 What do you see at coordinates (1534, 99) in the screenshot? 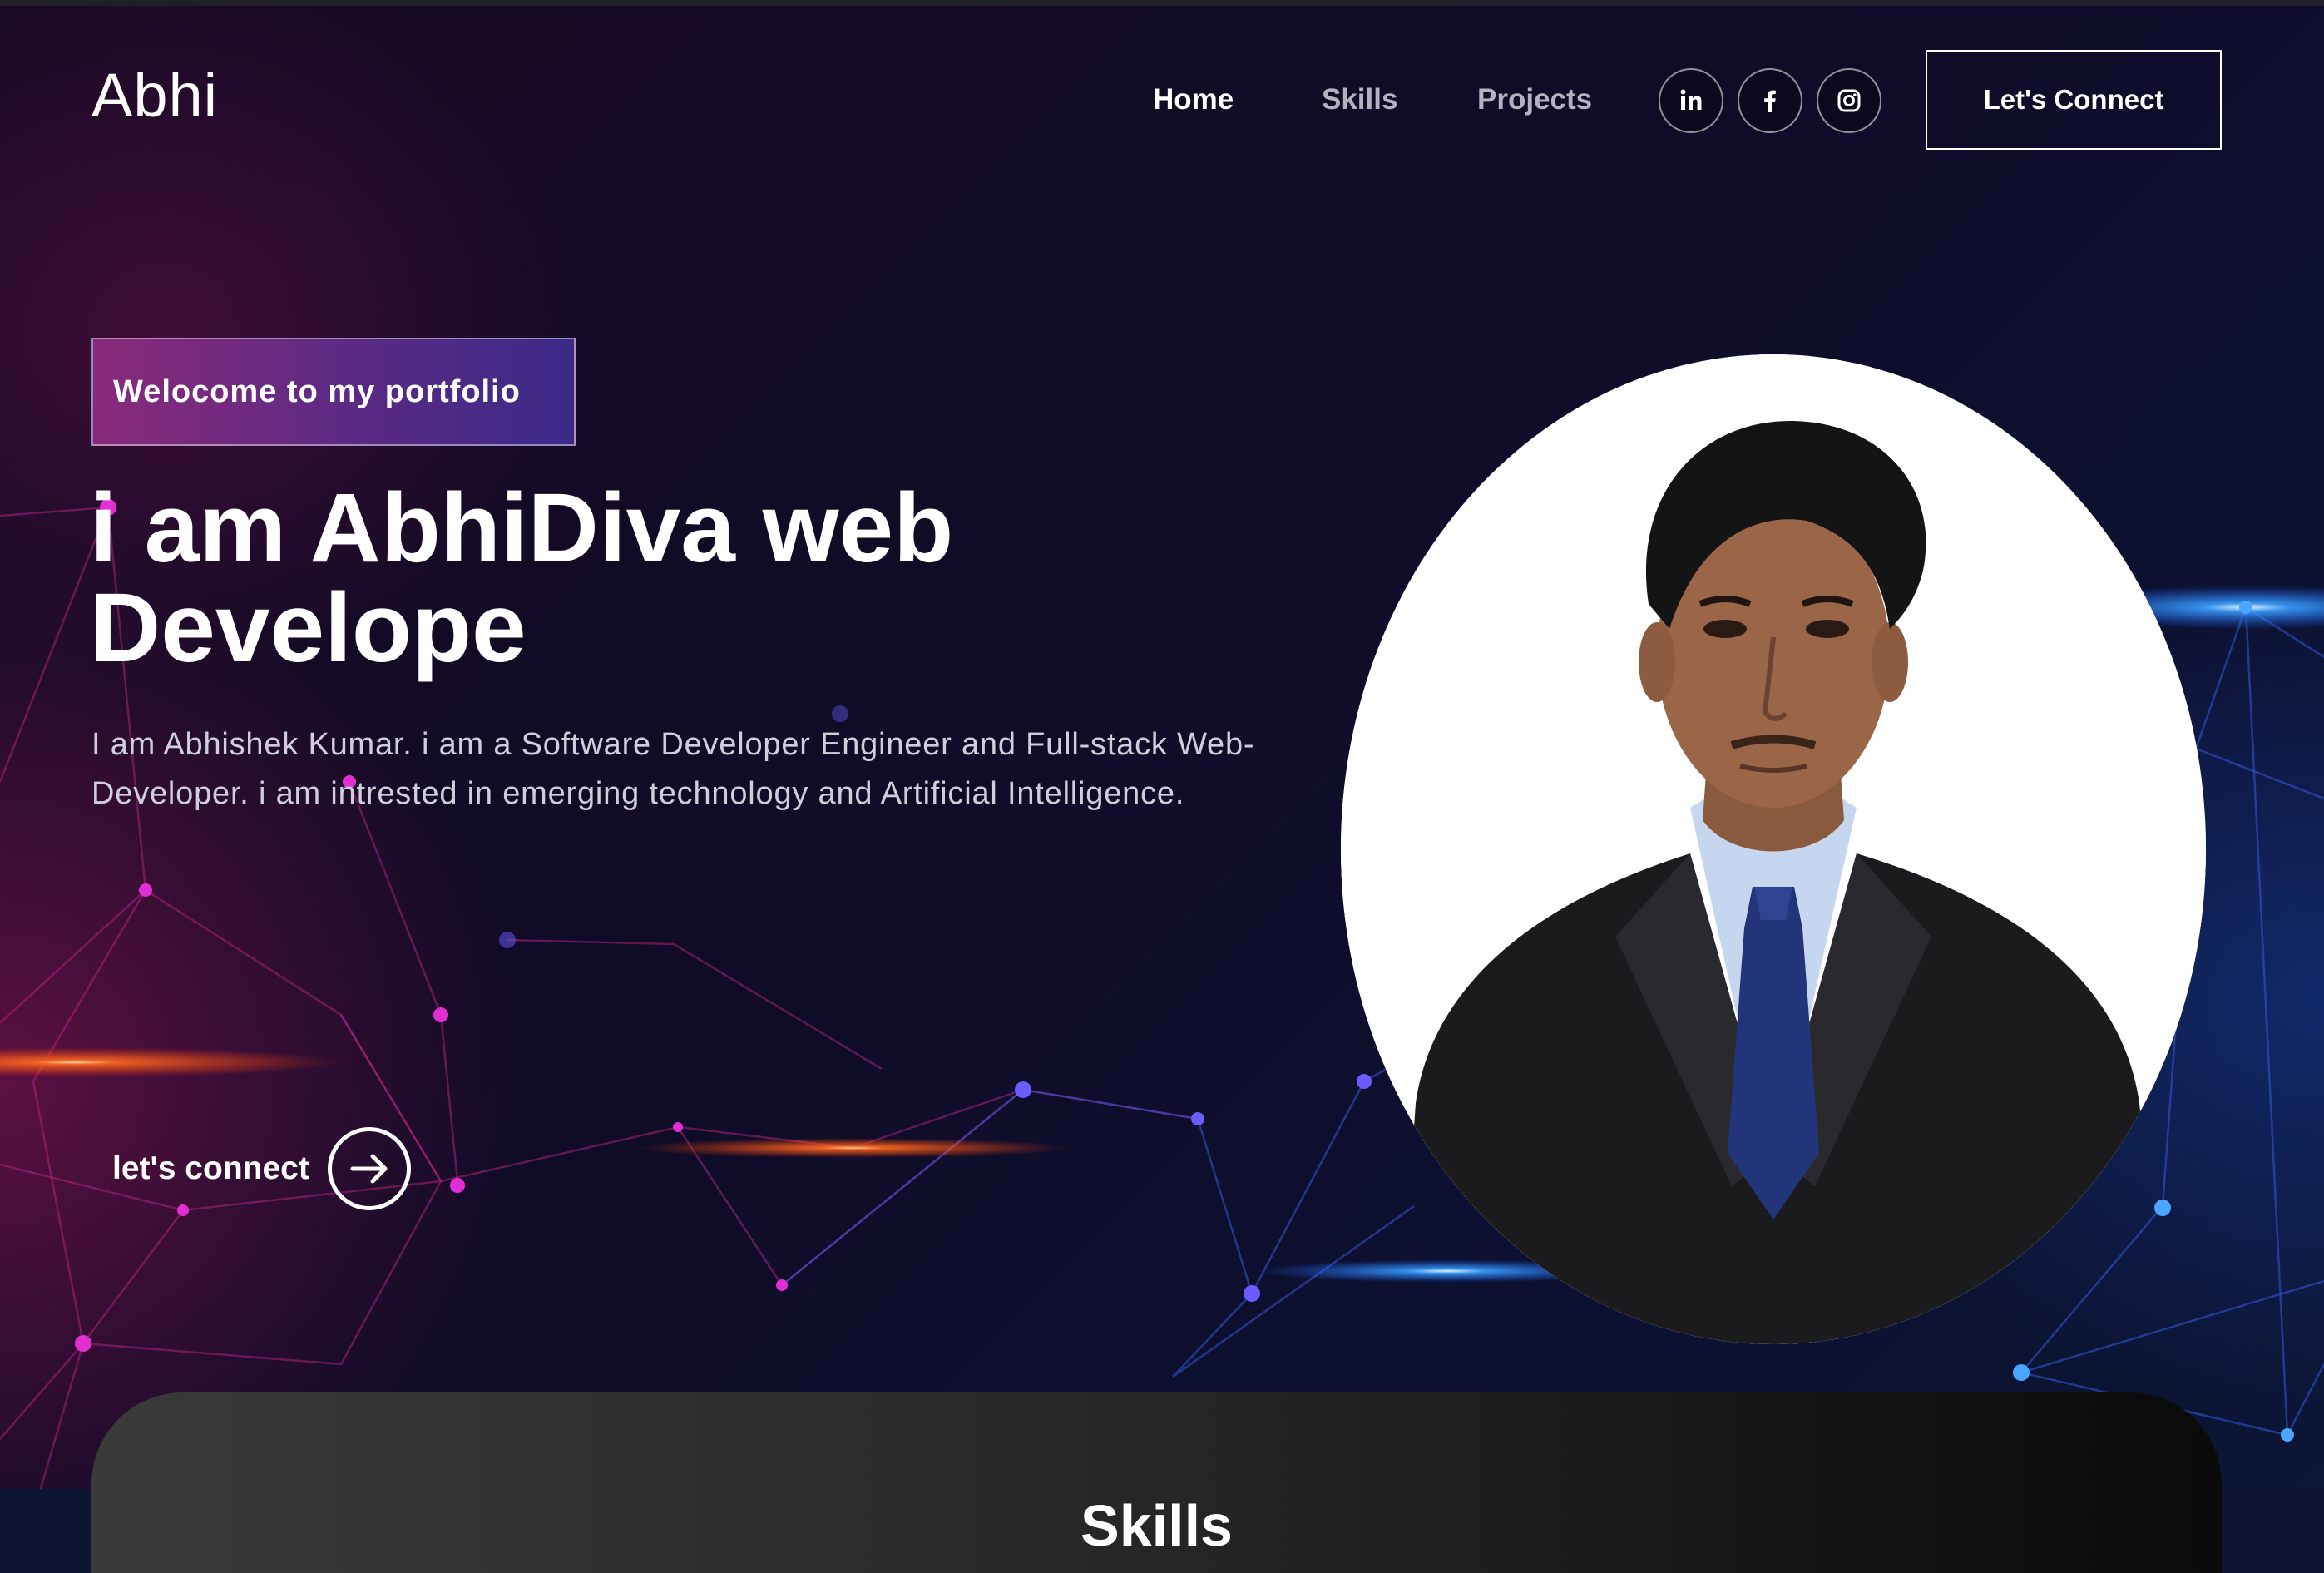
I see `nav-link-projects: Projects` at bounding box center [1534, 99].